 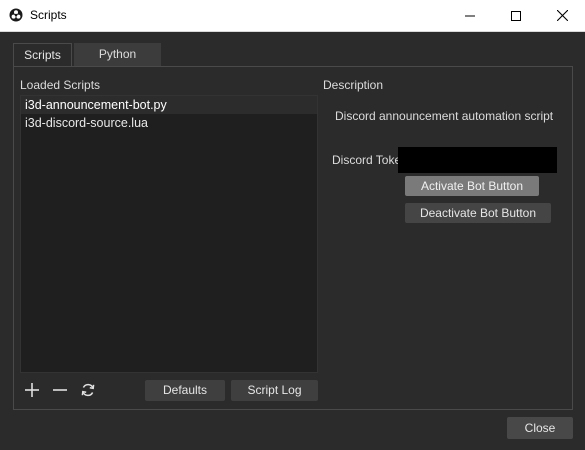 I want to click on title-bar: Scripts, so click(x=292, y=16).